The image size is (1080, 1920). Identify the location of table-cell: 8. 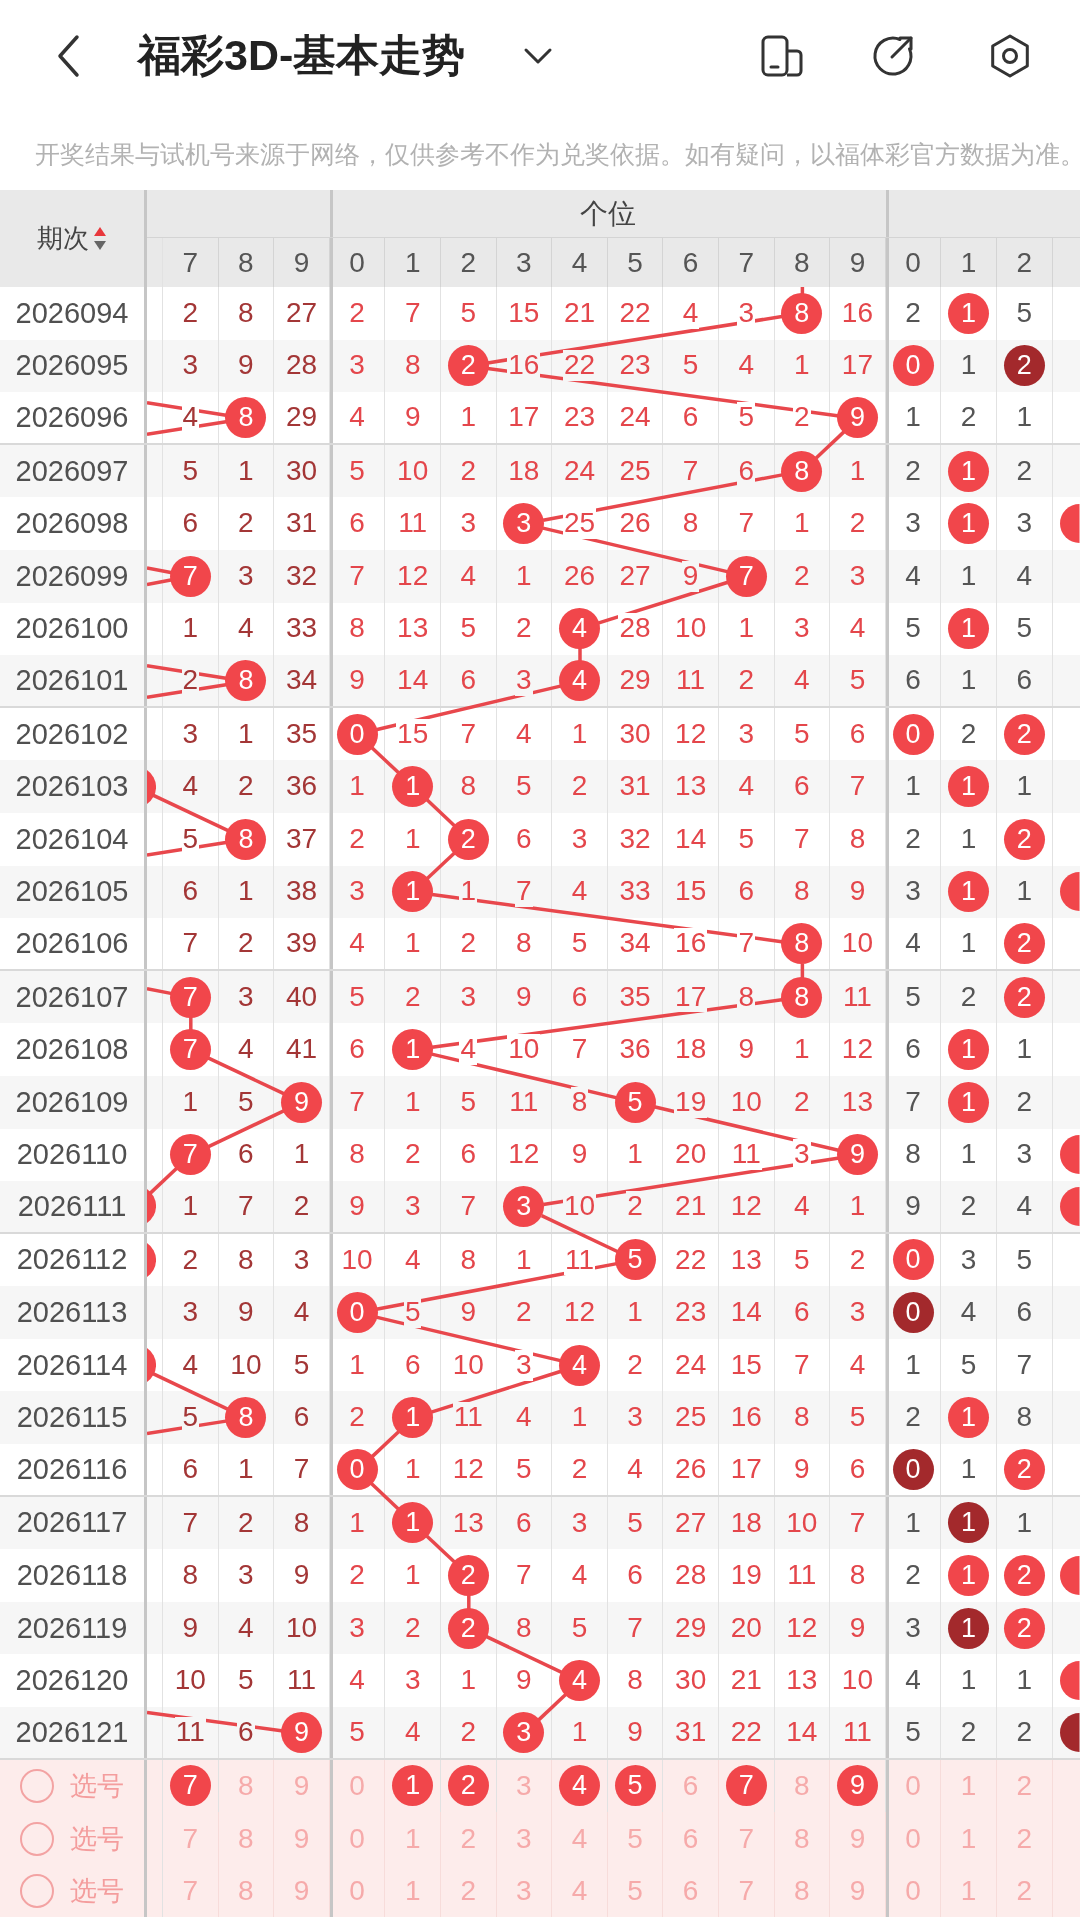
(191, 1575).